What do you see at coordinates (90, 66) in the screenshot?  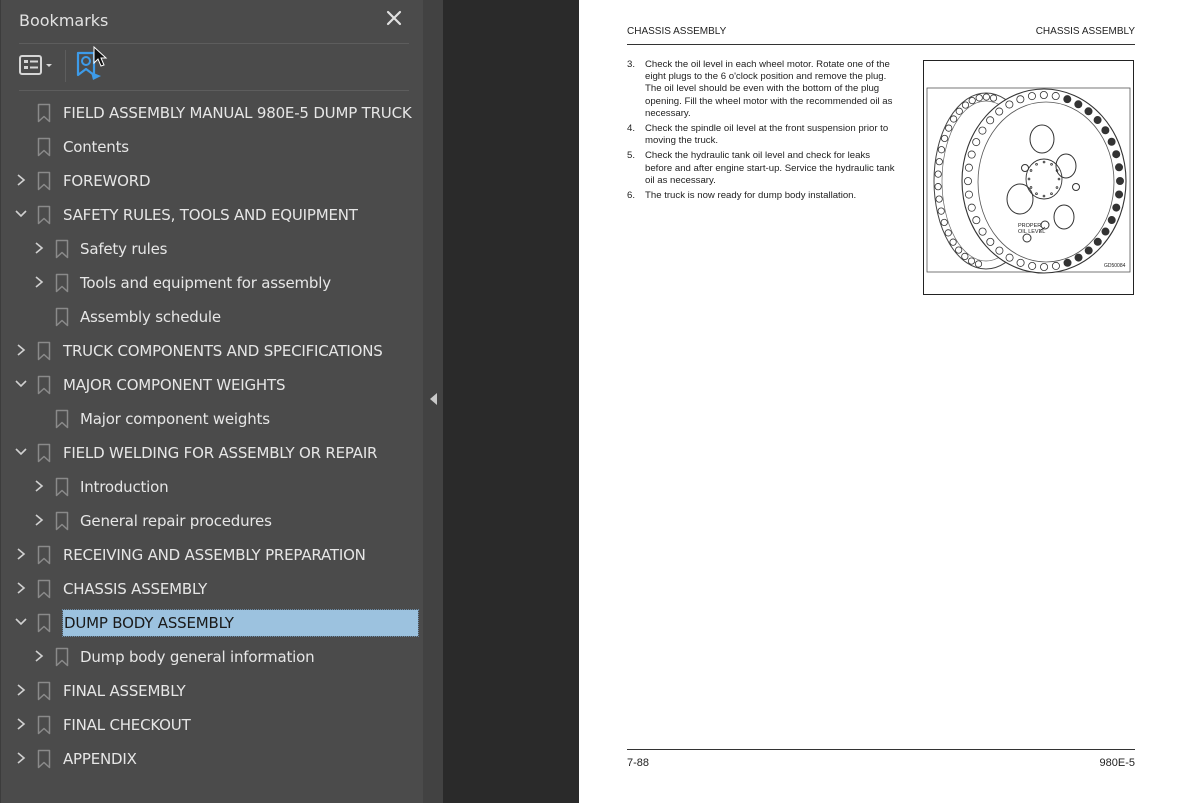 I see `find-current-bookmark-icon` at bounding box center [90, 66].